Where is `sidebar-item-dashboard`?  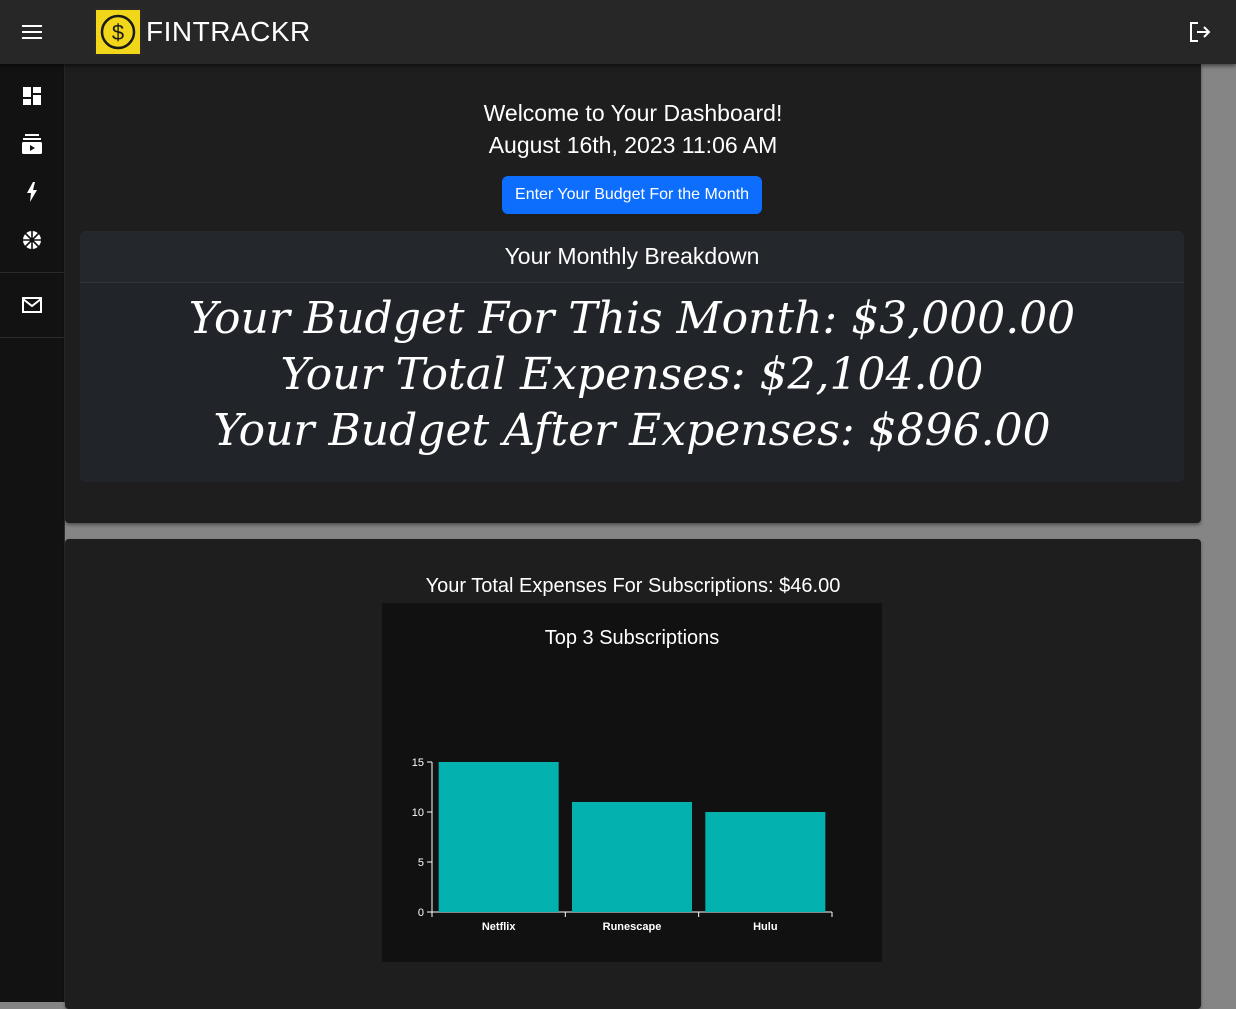
sidebar-item-dashboard is located at coordinates (32, 96).